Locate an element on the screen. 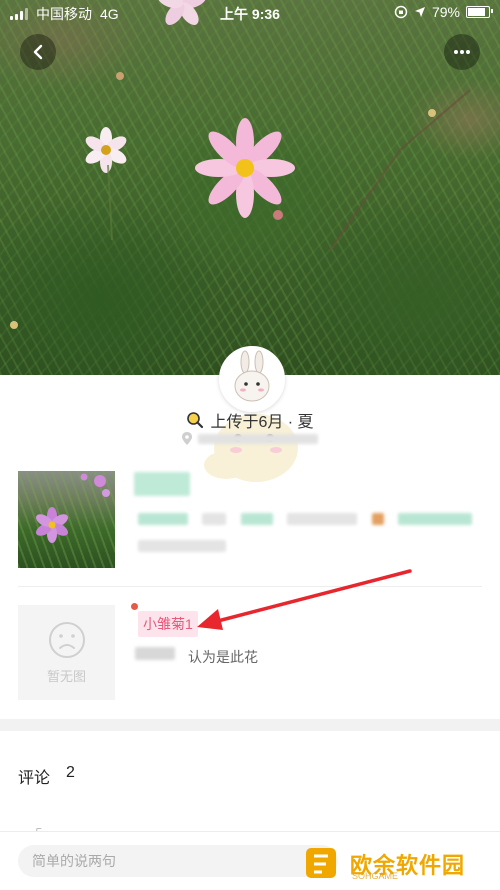  plant-thumbnail is located at coordinates (66, 519).